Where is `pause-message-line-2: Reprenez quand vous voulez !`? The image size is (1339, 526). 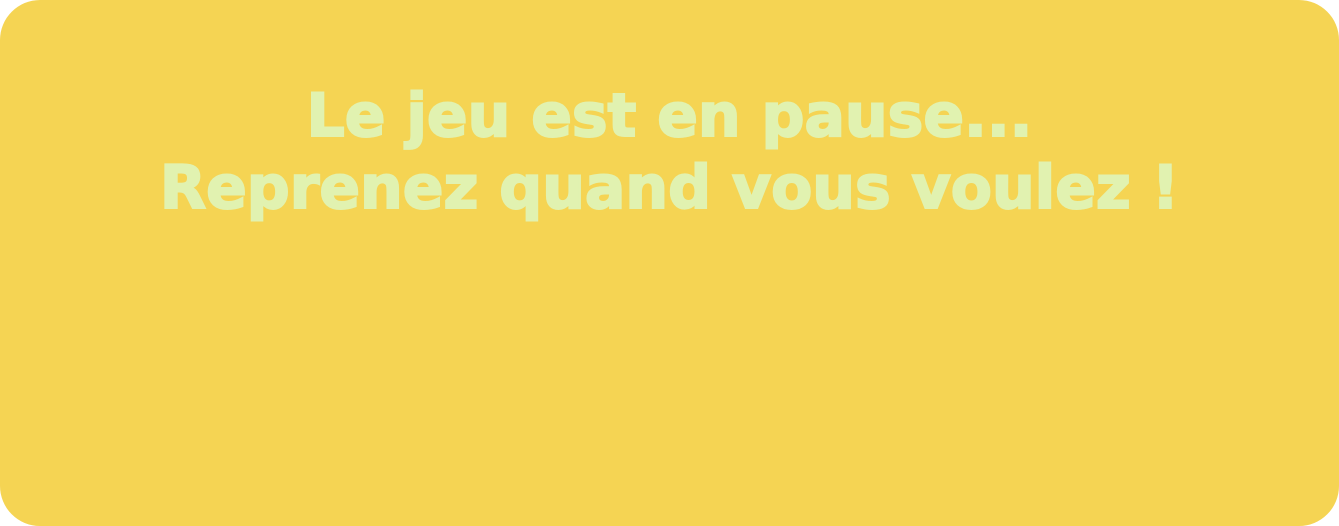 pause-message-line-2: Reprenez quand vous voulez ! is located at coordinates (669, 188).